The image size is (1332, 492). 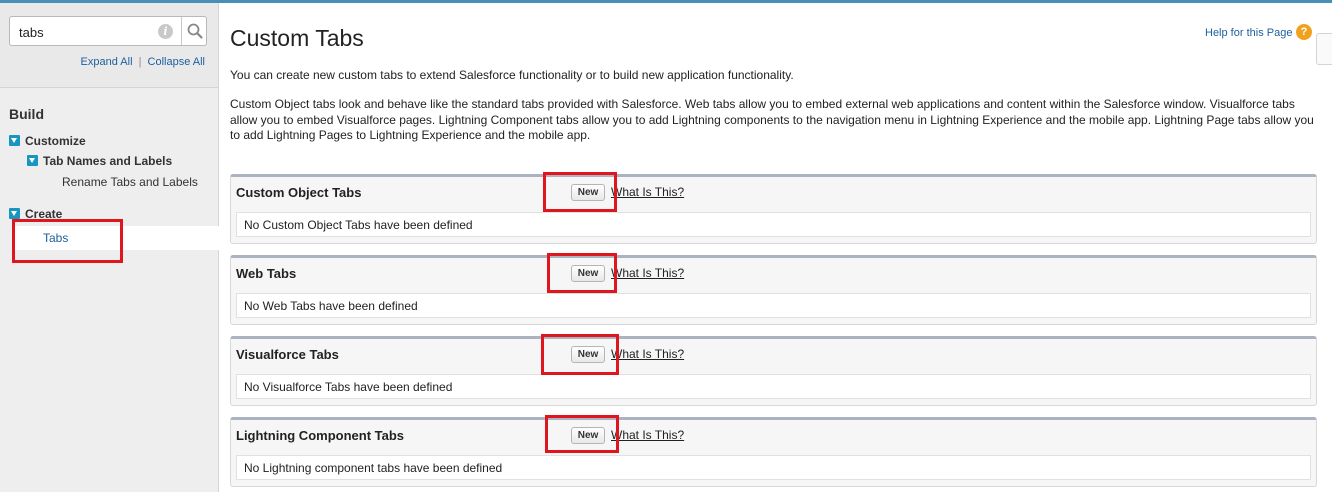 I want to click on quick-find-box: i, so click(x=108, y=31).